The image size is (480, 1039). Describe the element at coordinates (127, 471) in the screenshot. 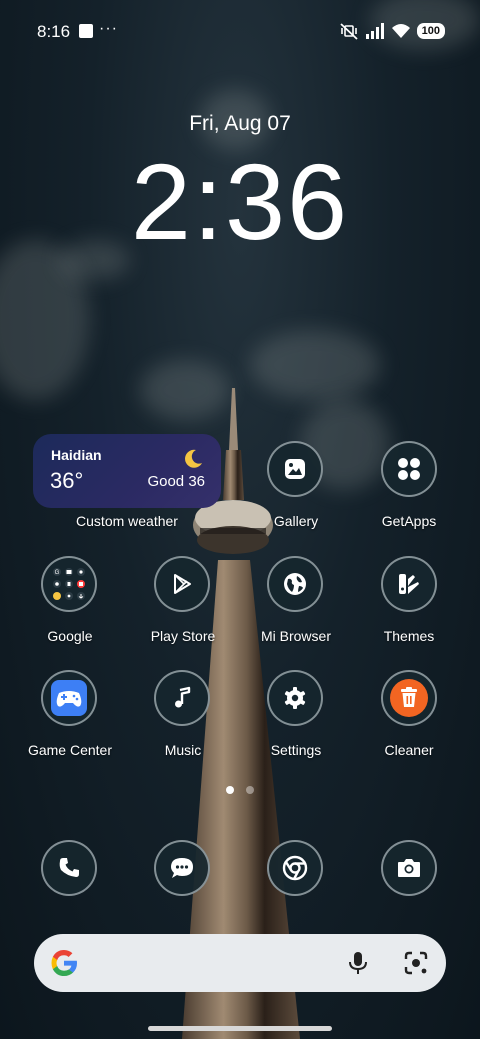

I see `weather-widget: Haidian 36° Good 36` at that location.